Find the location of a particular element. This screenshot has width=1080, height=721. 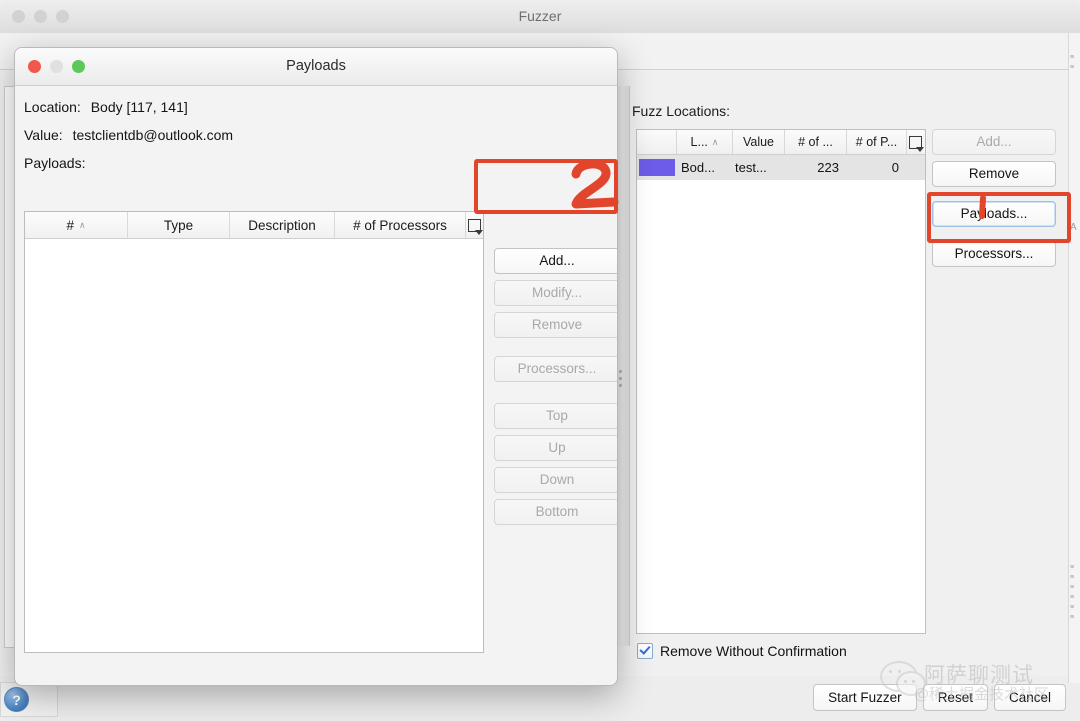

payloads-dialog-title: Payloads is located at coordinates (316, 66).